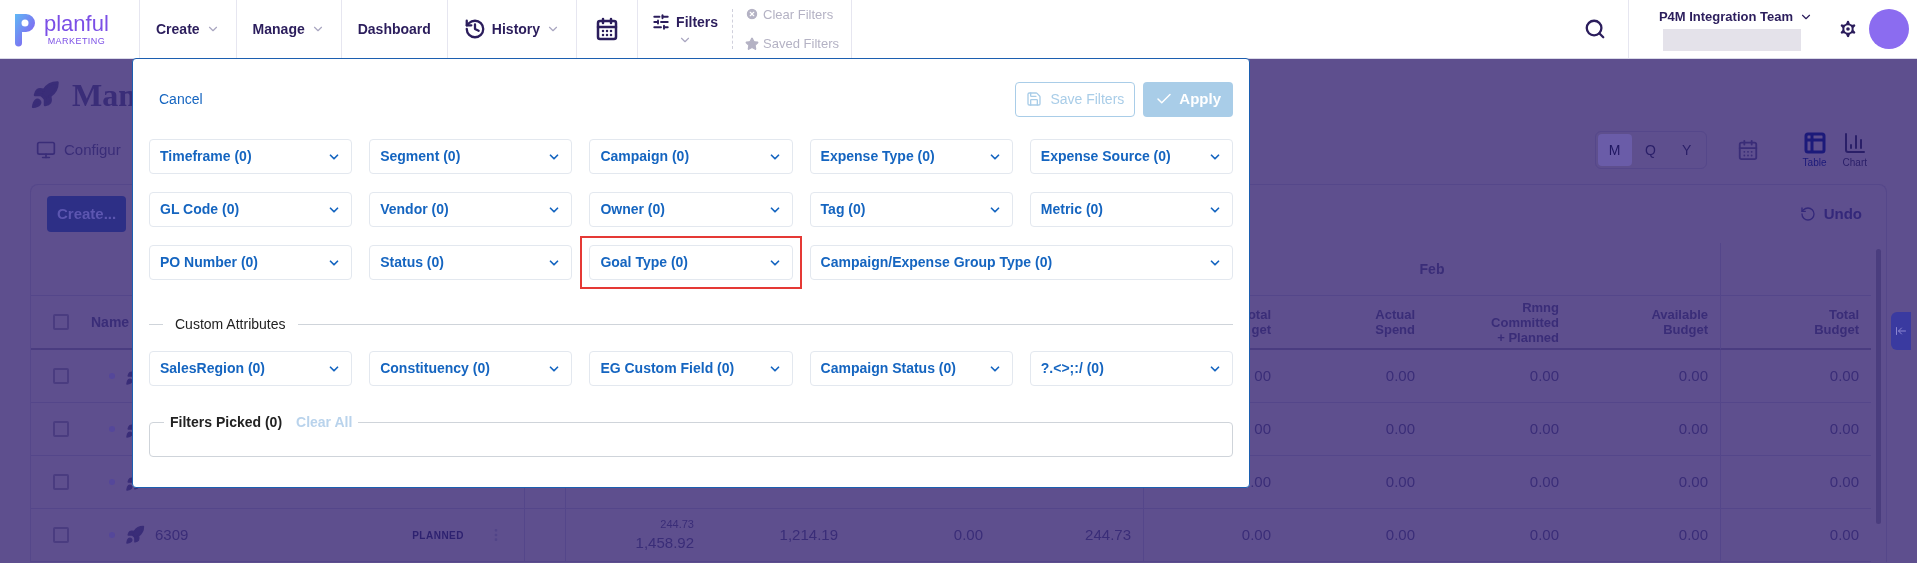  I want to click on filter-dropdown: PO Number (0), so click(251, 262).